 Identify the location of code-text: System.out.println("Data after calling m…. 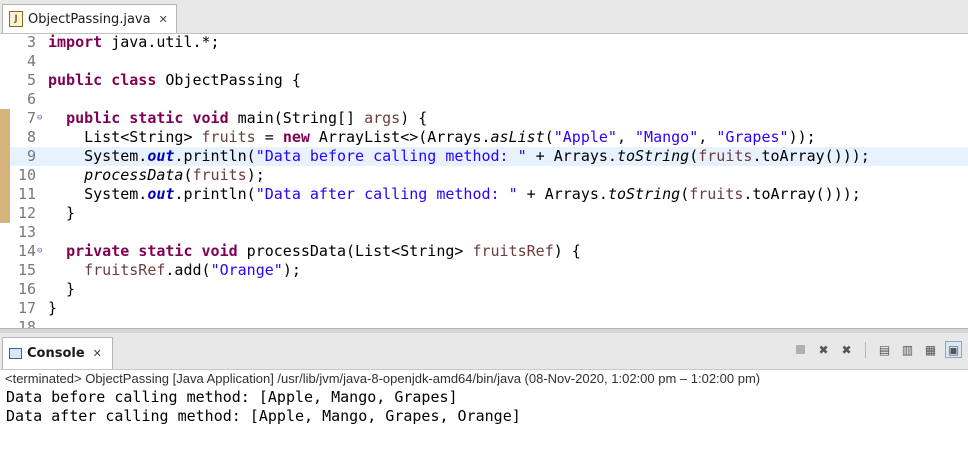
(454, 194).